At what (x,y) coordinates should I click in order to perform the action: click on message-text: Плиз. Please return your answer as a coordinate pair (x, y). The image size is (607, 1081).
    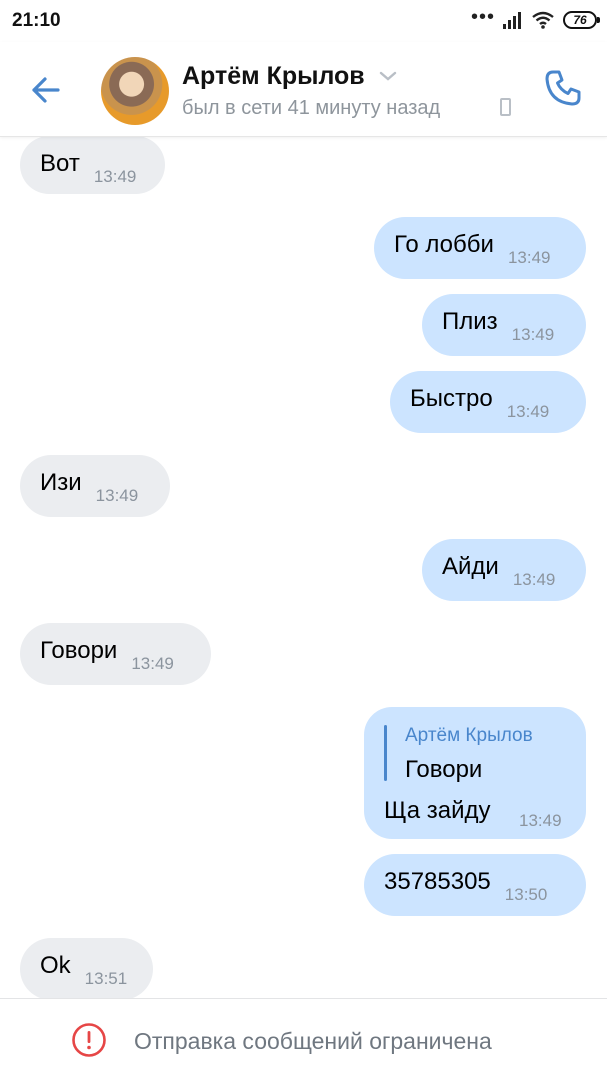
    Looking at the image, I should click on (470, 321).